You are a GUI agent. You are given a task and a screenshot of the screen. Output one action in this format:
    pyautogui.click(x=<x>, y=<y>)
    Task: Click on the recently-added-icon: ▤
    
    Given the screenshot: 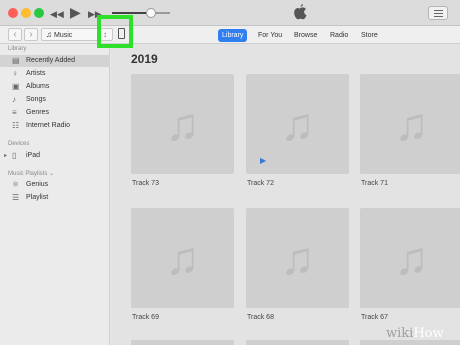 What is the action you would take?
    pyautogui.click(x=16, y=60)
    